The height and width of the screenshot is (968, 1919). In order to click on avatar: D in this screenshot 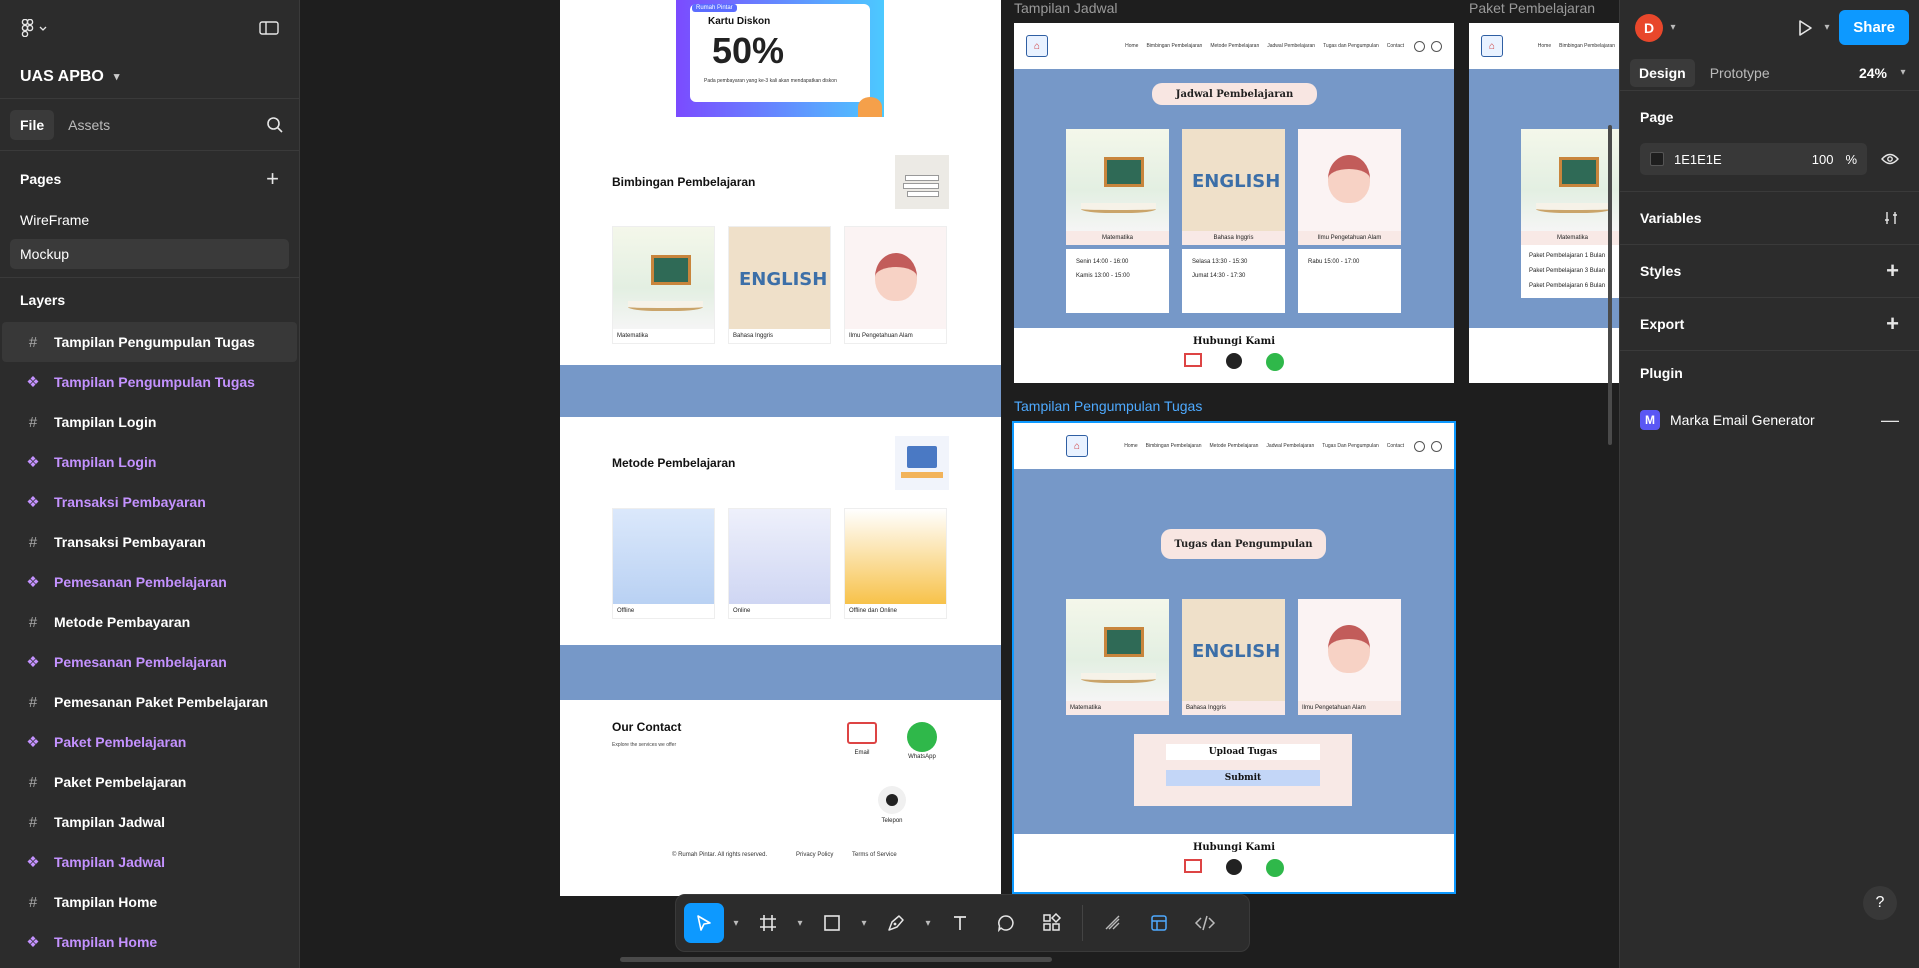, I will do `click(1649, 27)`.